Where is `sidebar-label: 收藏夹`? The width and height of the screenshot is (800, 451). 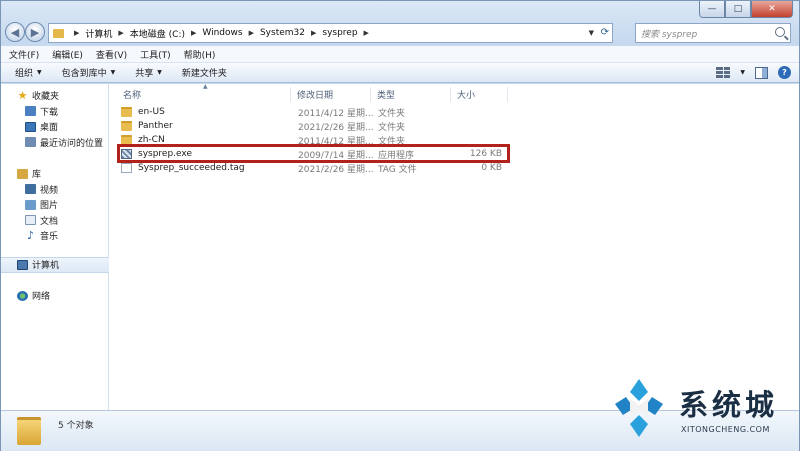 sidebar-label: 收藏夹 is located at coordinates (46, 97).